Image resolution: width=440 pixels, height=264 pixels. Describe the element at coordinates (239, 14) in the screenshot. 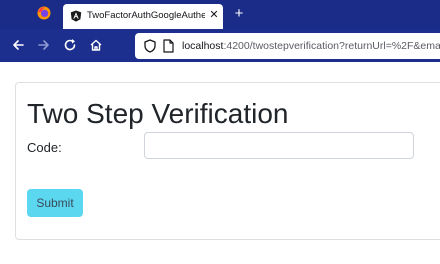

I see `new-tab-icon: +` at that location.